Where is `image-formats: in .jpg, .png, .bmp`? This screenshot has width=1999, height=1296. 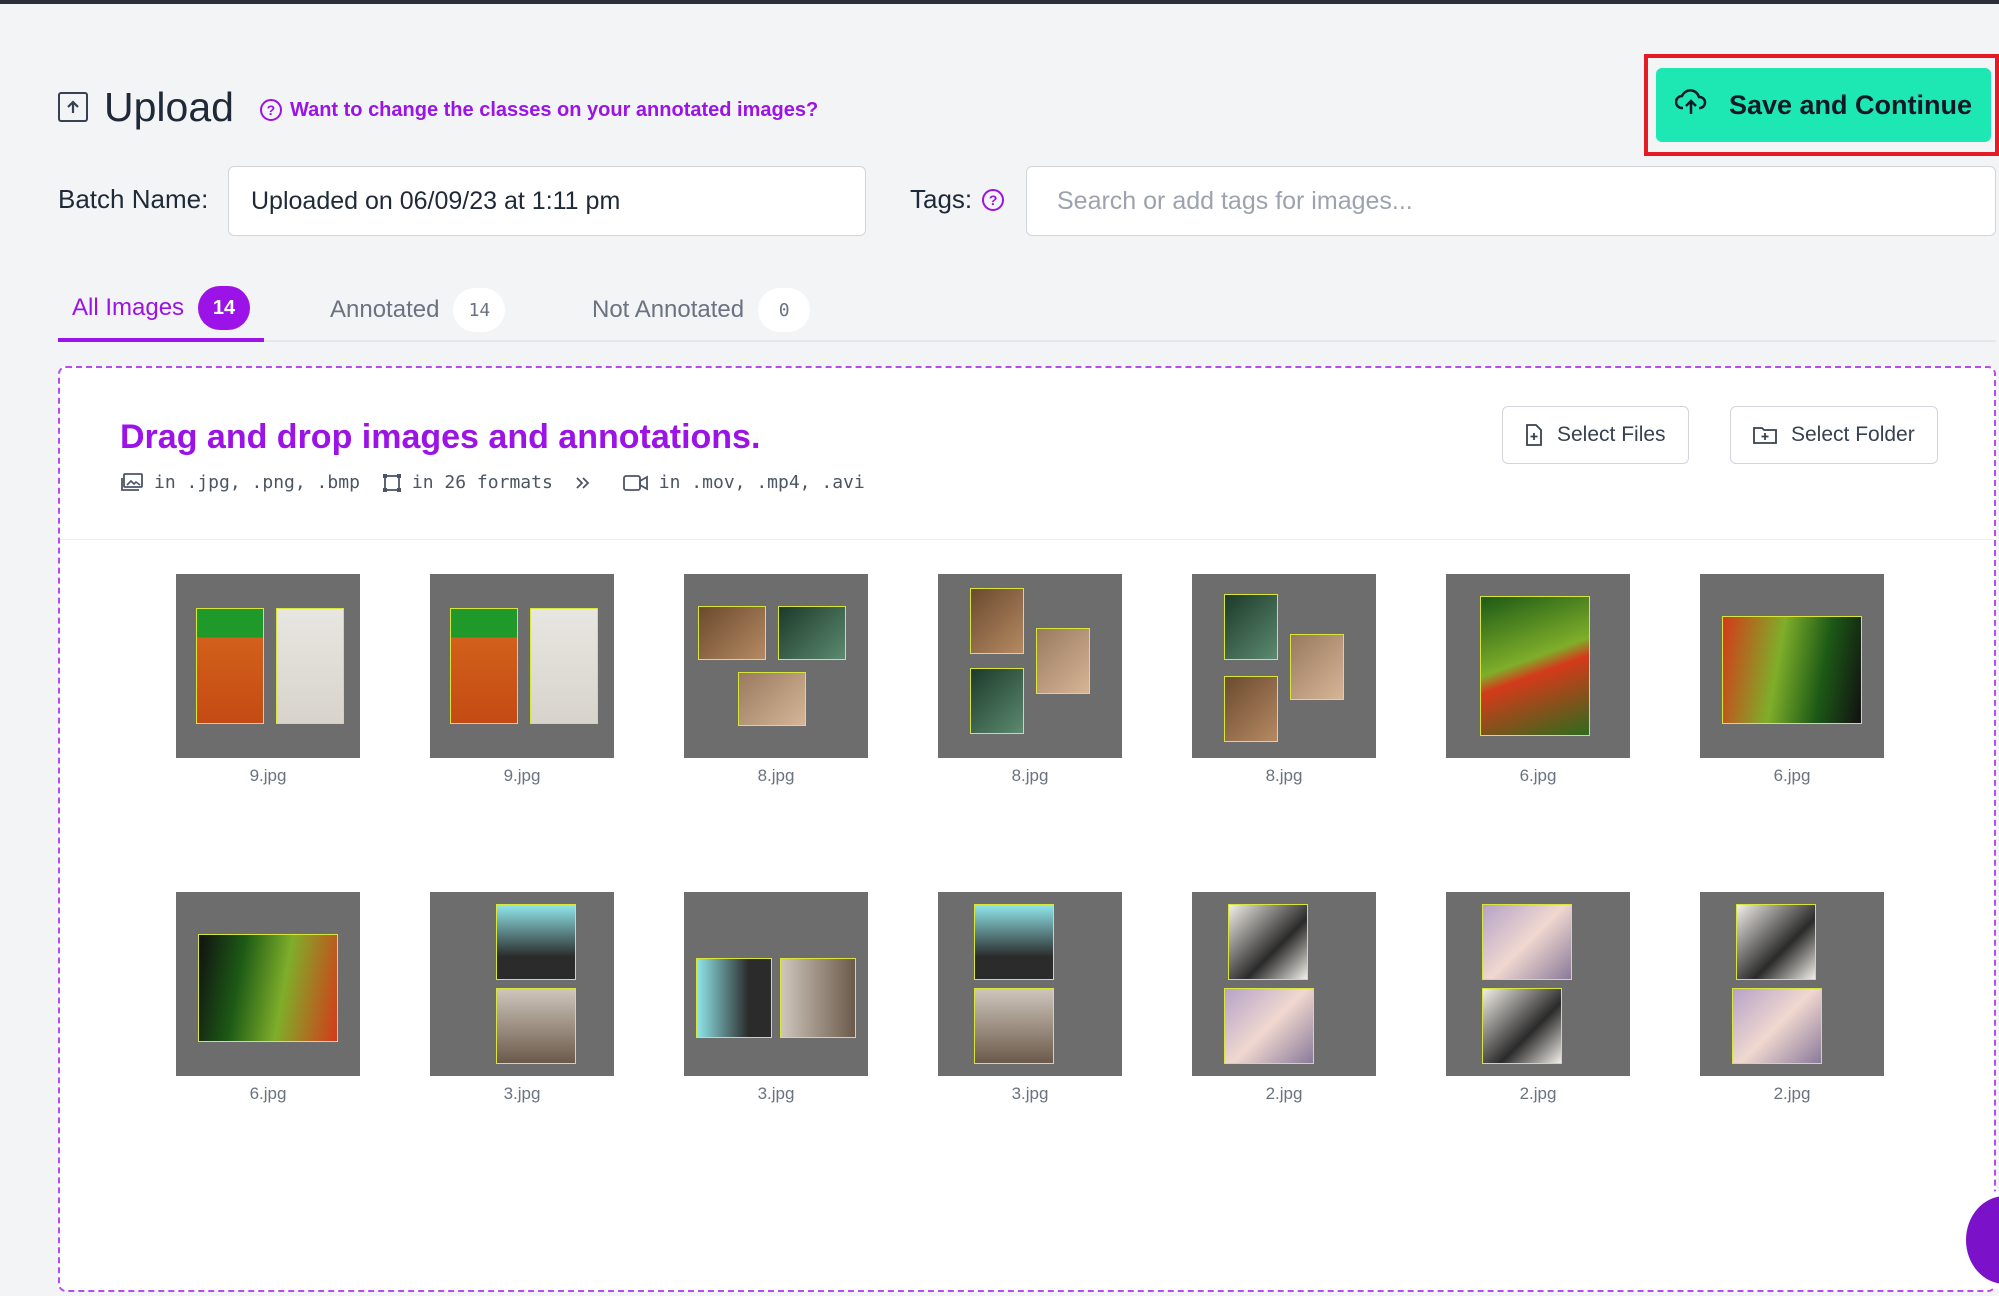 image-formats: in .jpg, .png, .bmp is located at coordinates (240, 482).